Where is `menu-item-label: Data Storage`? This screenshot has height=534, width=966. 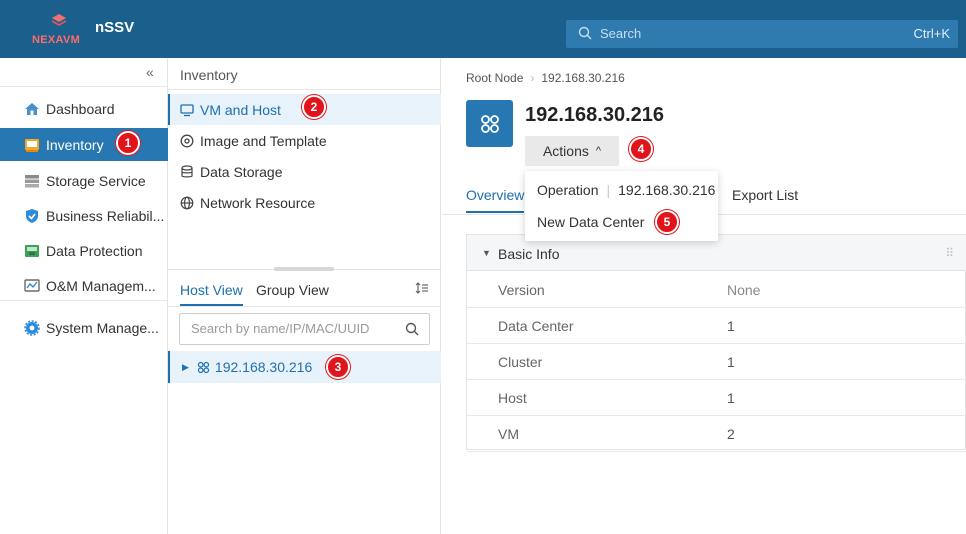 menu-item-label: Data Storage is located at coordinates (241, 171).